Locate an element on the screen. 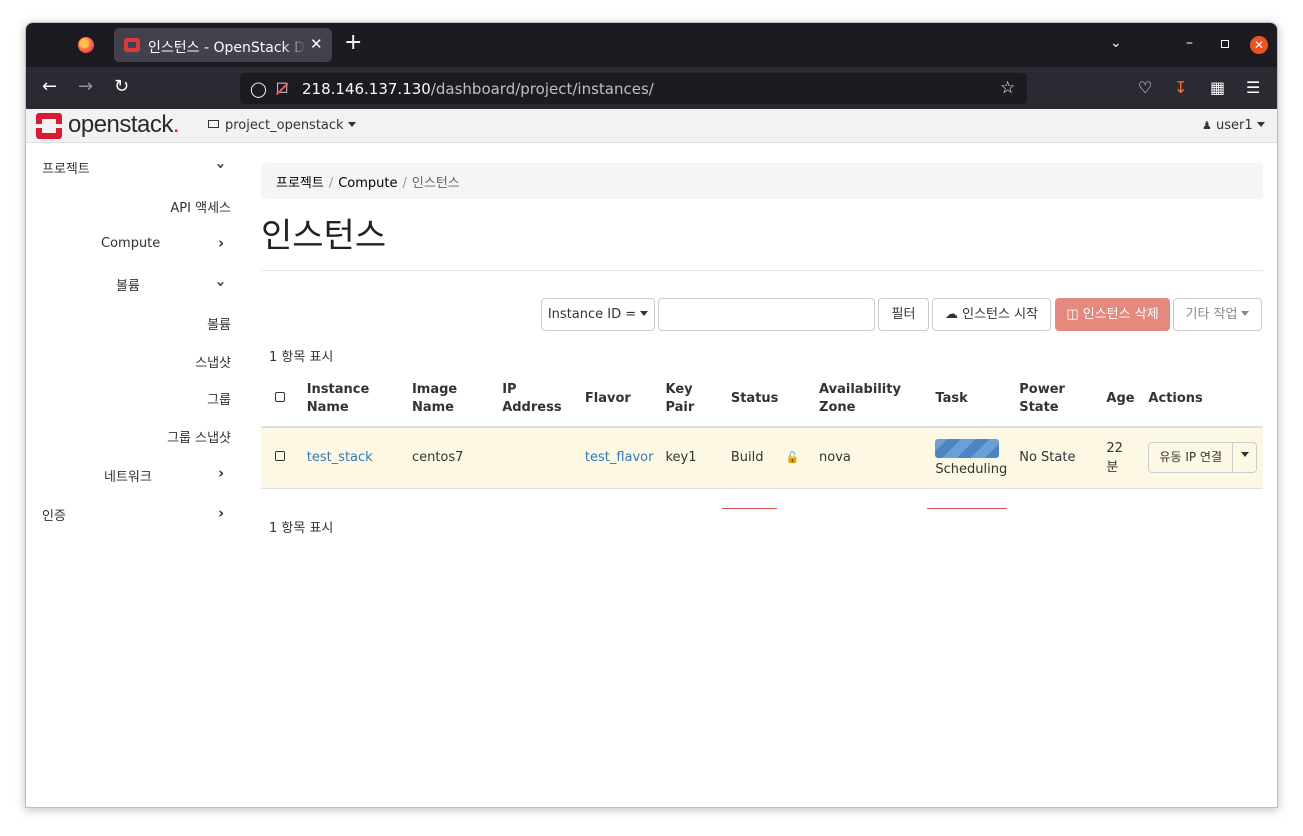 This screenshot has height=836, width=1303. project-selector: project_openstack is located at coordinates (282, 125).